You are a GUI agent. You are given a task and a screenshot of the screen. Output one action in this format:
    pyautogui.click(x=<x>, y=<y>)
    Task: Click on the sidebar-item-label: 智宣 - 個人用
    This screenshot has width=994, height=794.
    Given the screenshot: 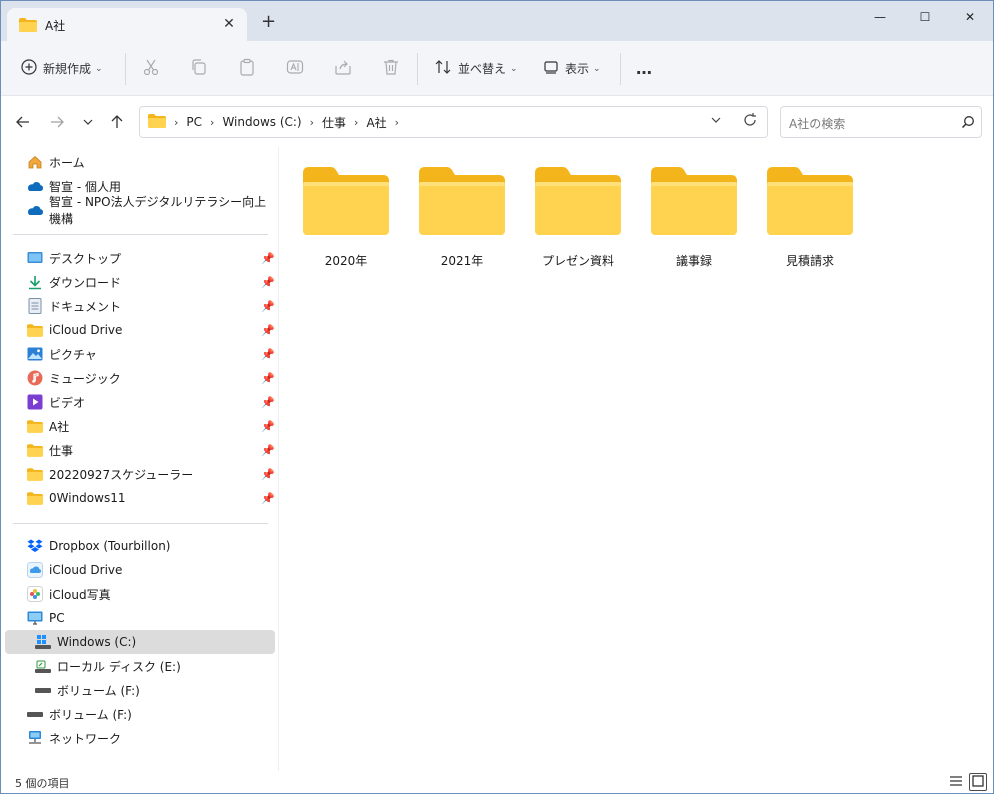 What is the action you would take?
    pyautogui.click(x=85, y=186)
    